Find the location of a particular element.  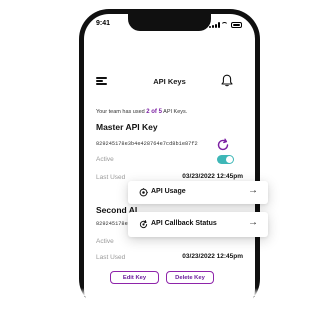

bottom-fade is located at coordinates (165, 292).